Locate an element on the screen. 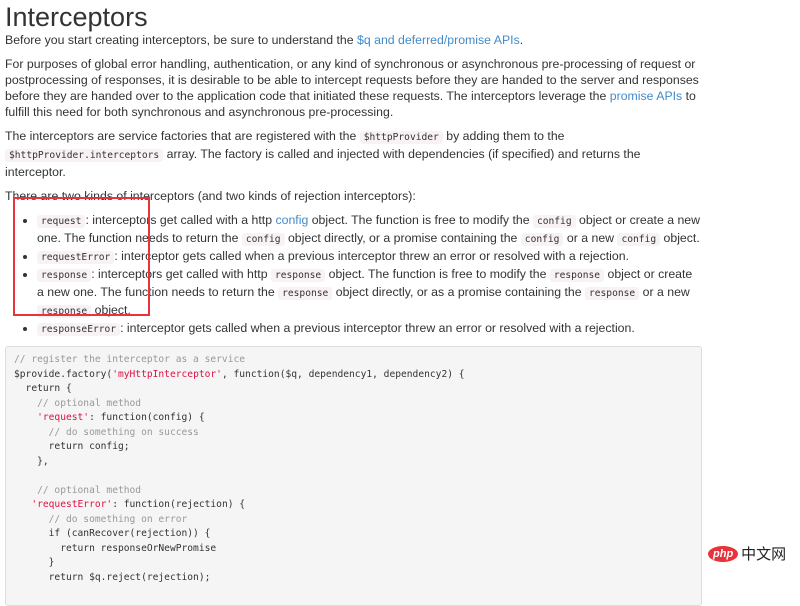  page-title: Interceptors is located at coordinates (76, 17).